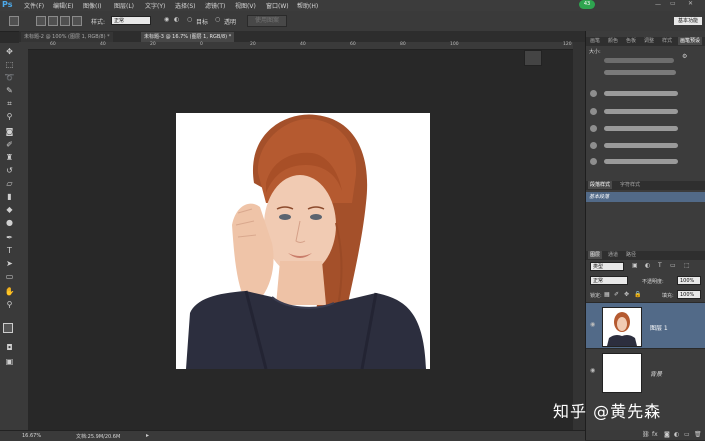  Describe the element at coordinates (635, 265) in the screenshot. I see `filter-pixel-icon: ▣` at that location.